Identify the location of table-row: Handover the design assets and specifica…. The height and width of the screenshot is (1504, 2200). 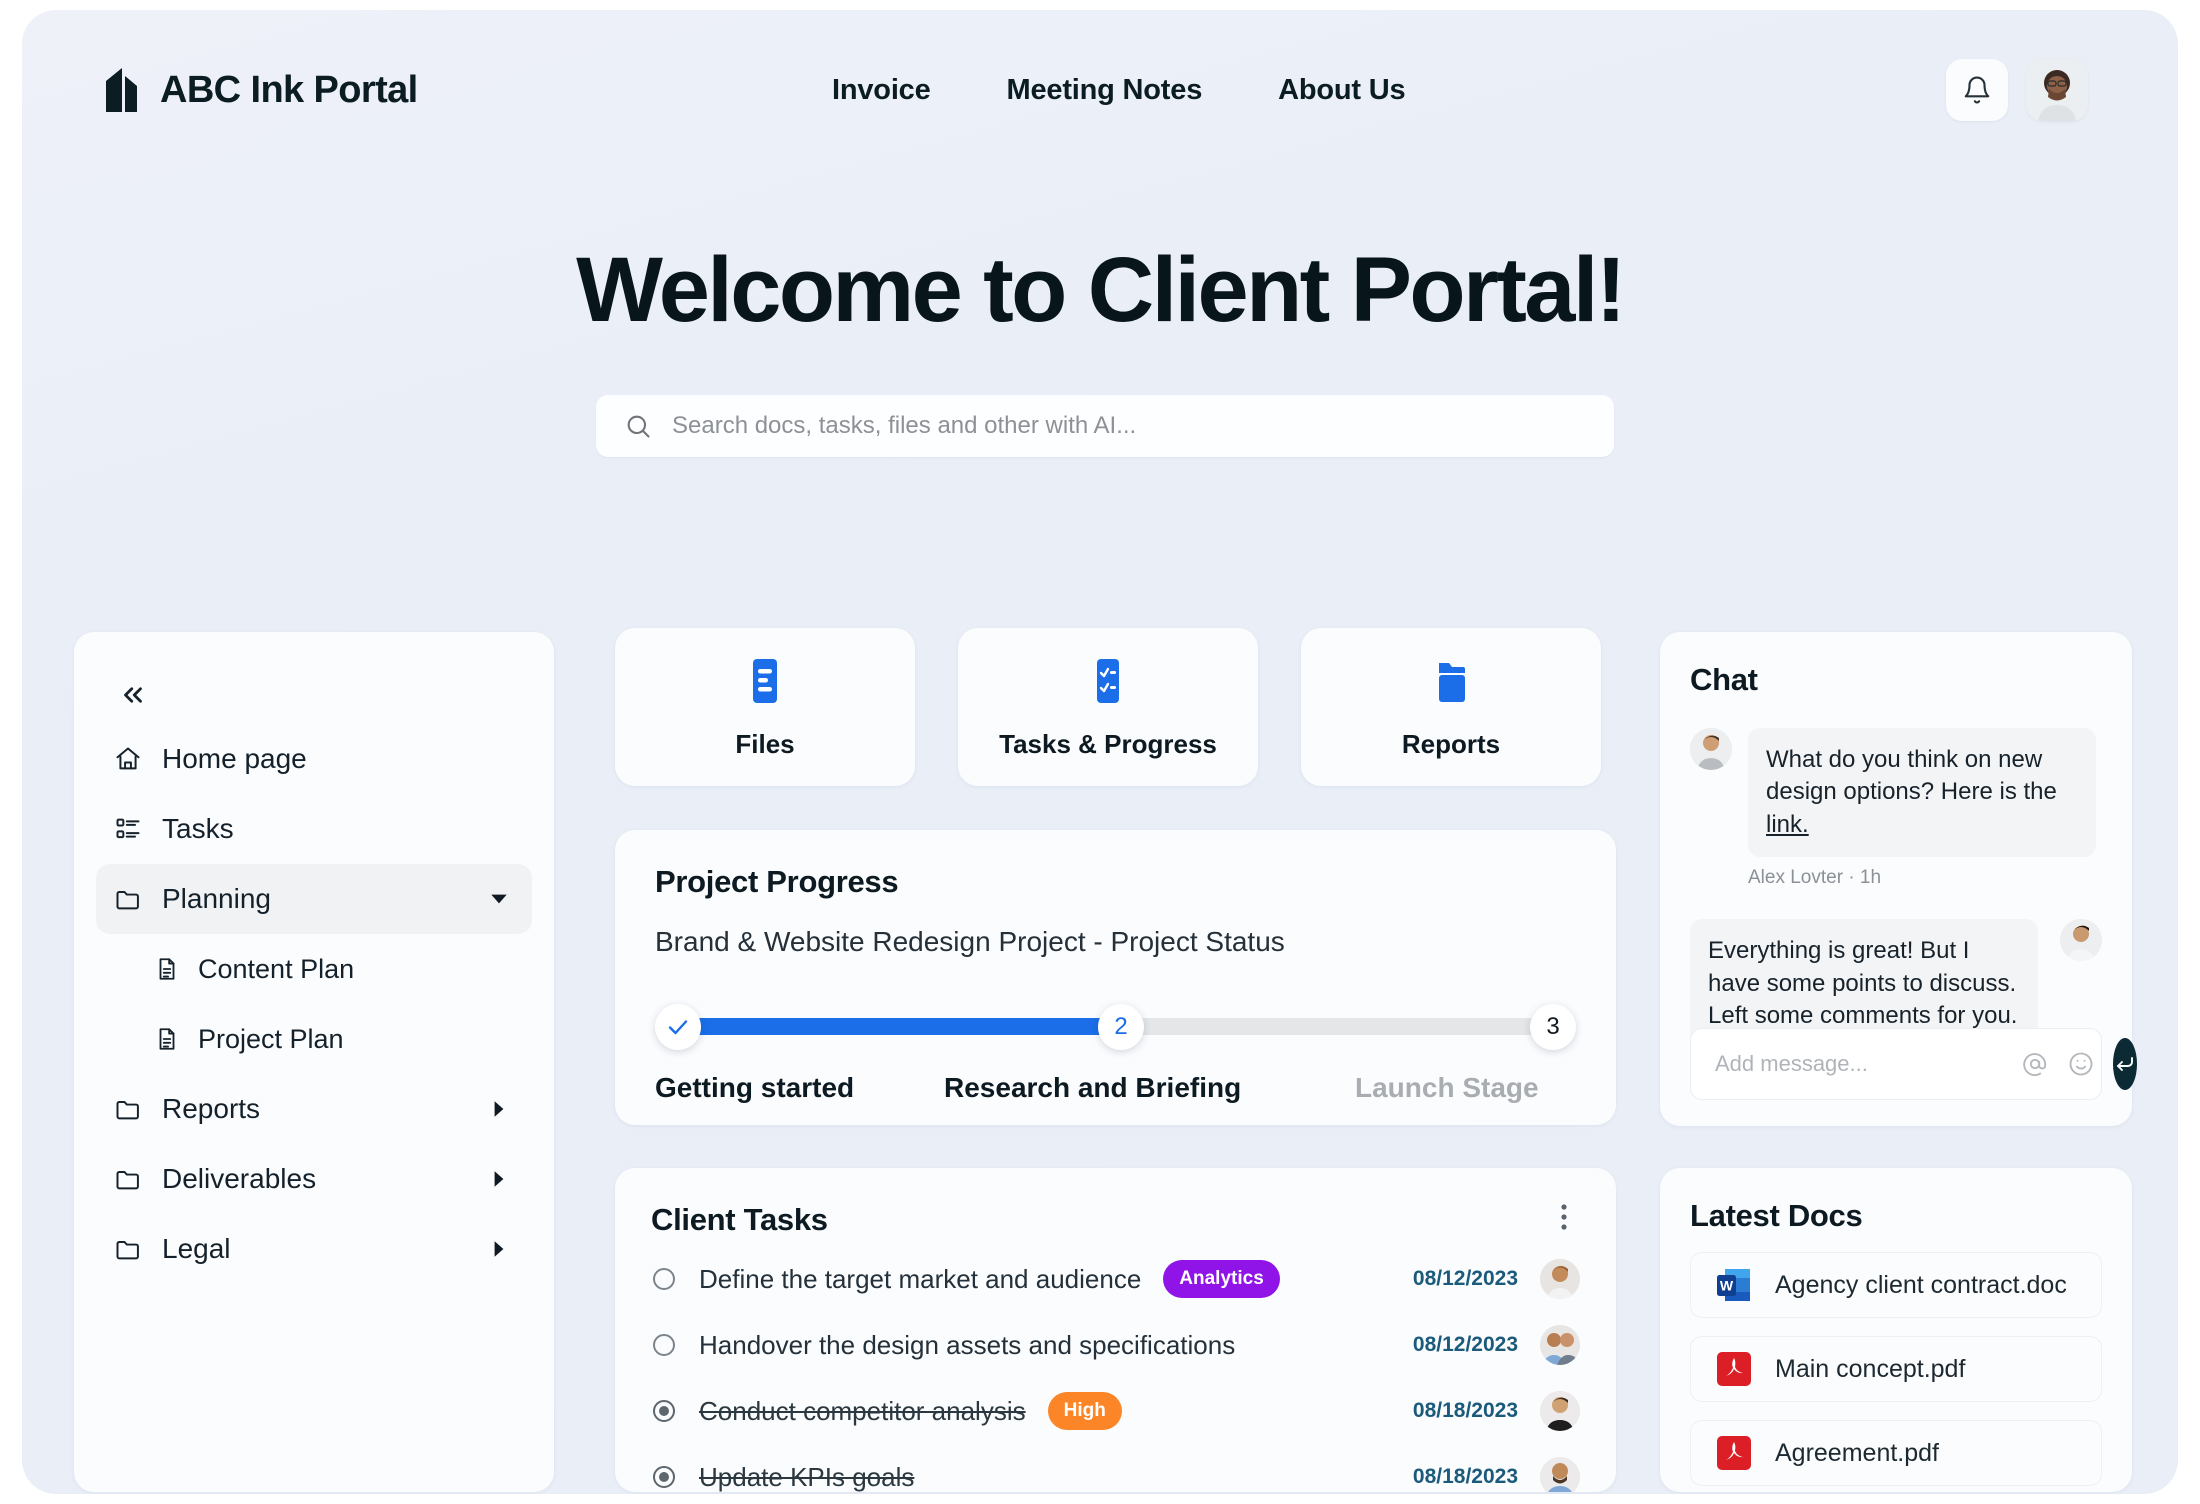
(1115, 1345).